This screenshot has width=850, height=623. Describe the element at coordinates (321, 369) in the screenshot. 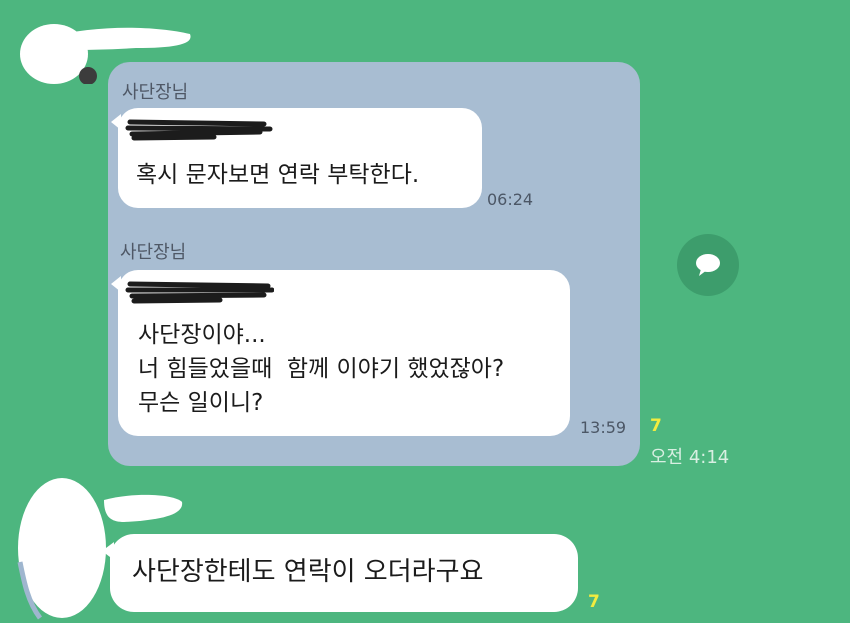

I see `message-text-line: 너 힘들었을때 함께 이야기 했었잖아?` at that location.